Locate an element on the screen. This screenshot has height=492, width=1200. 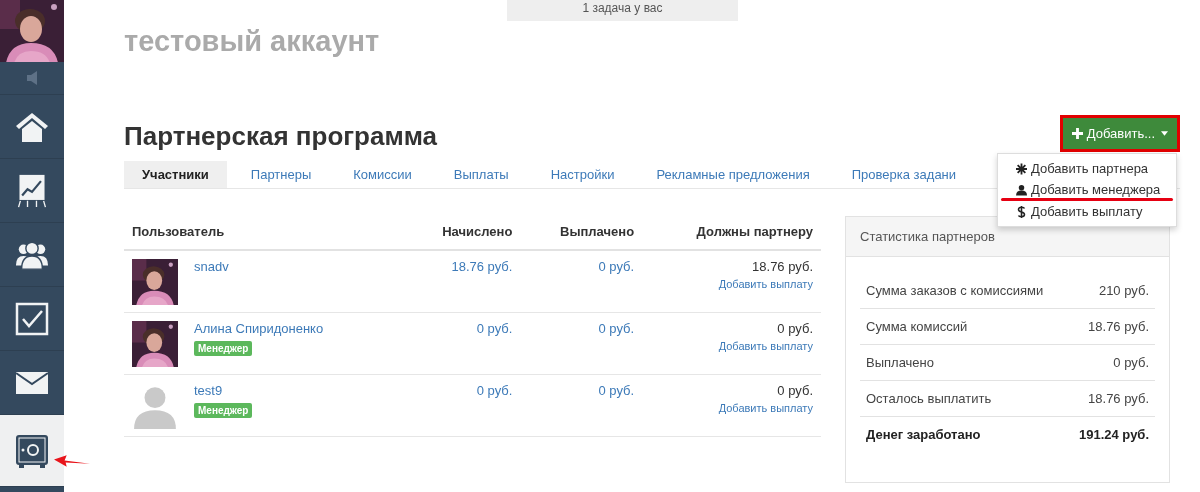
column-header: Начислено is located at coordinates (477, 231).